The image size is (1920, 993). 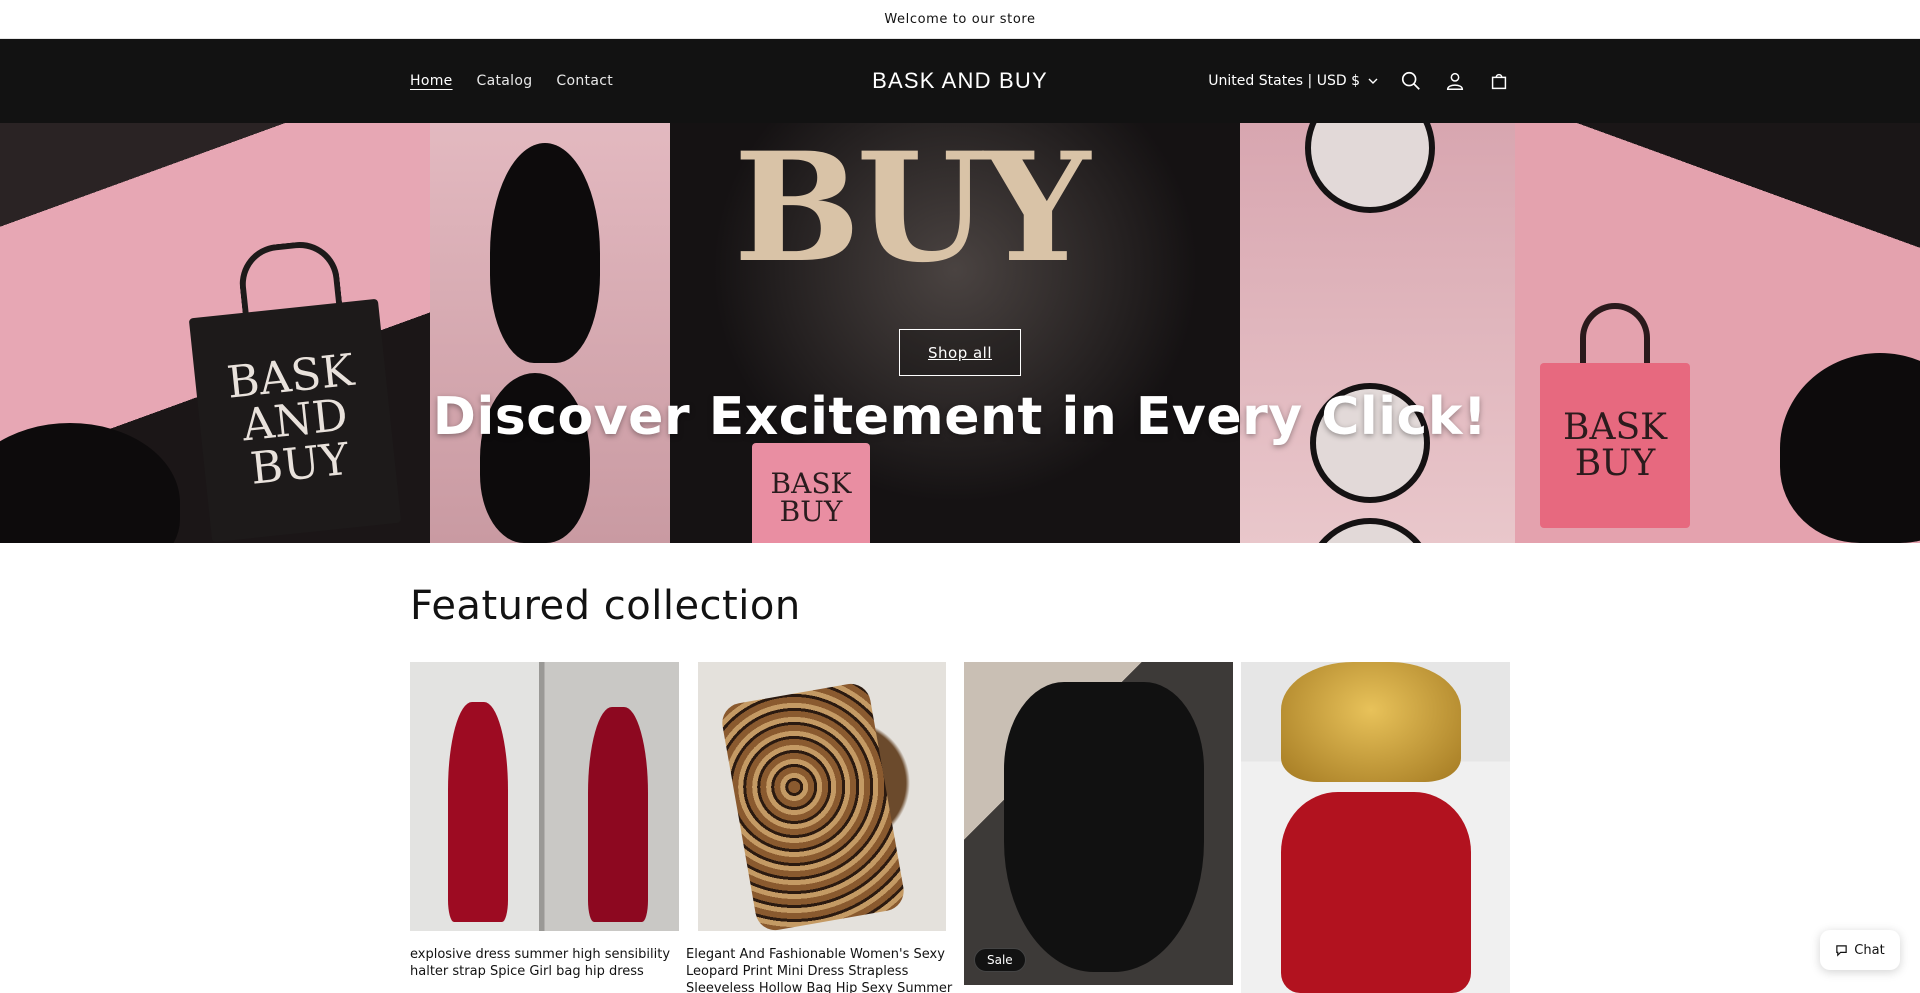 What do you see at coordinates (1284, 81) in the screenshot?
I see `currency-label: United States | USD $` at bounding box center [1284, 81].